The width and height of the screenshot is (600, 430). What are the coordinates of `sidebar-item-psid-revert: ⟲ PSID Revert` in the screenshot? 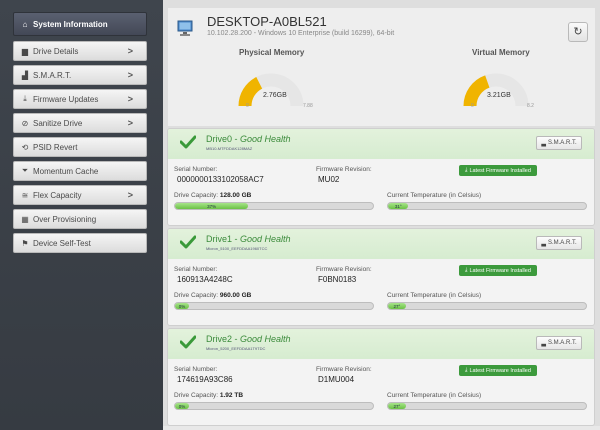 It's located at (80, 147).